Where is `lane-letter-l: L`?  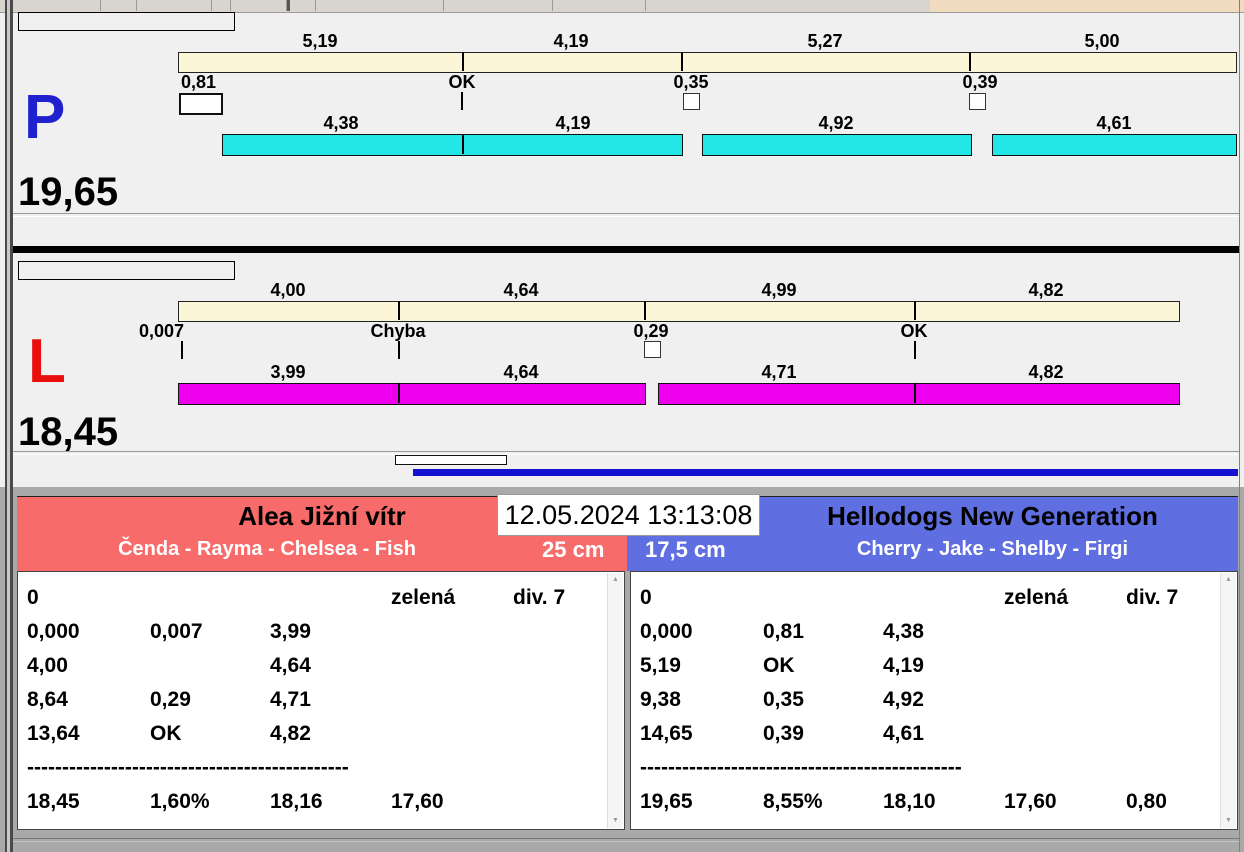 lane-letter-l: L is located at coordinates (47, 361).